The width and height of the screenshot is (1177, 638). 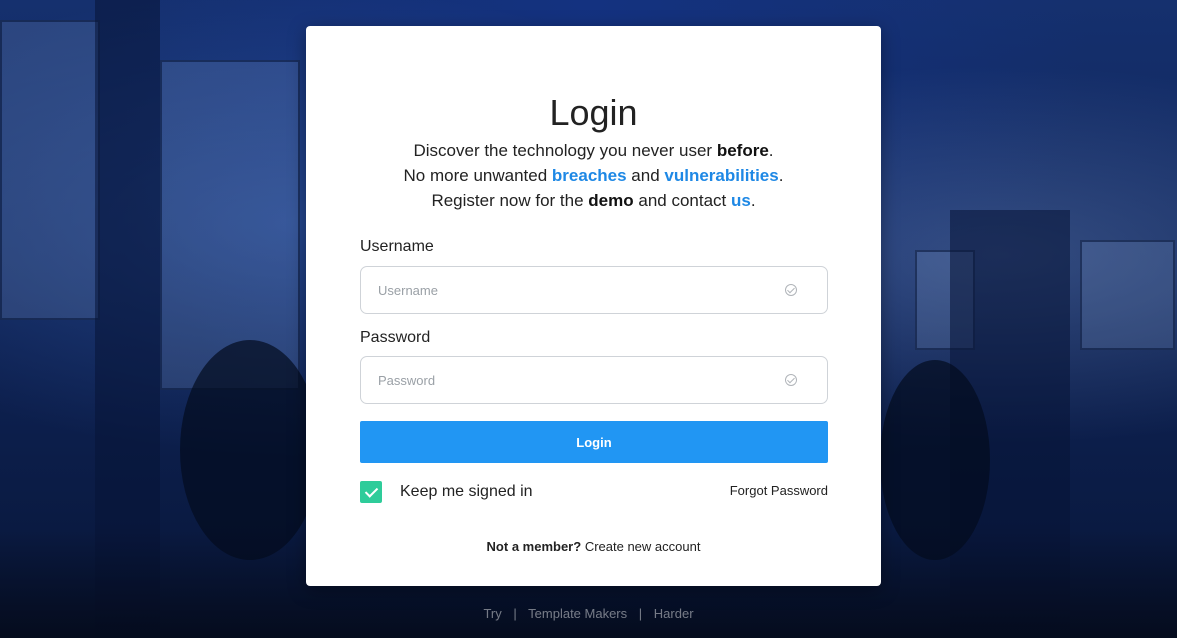 I want to click on keep-signed-in-checkbox, so click(x=371, y=492).